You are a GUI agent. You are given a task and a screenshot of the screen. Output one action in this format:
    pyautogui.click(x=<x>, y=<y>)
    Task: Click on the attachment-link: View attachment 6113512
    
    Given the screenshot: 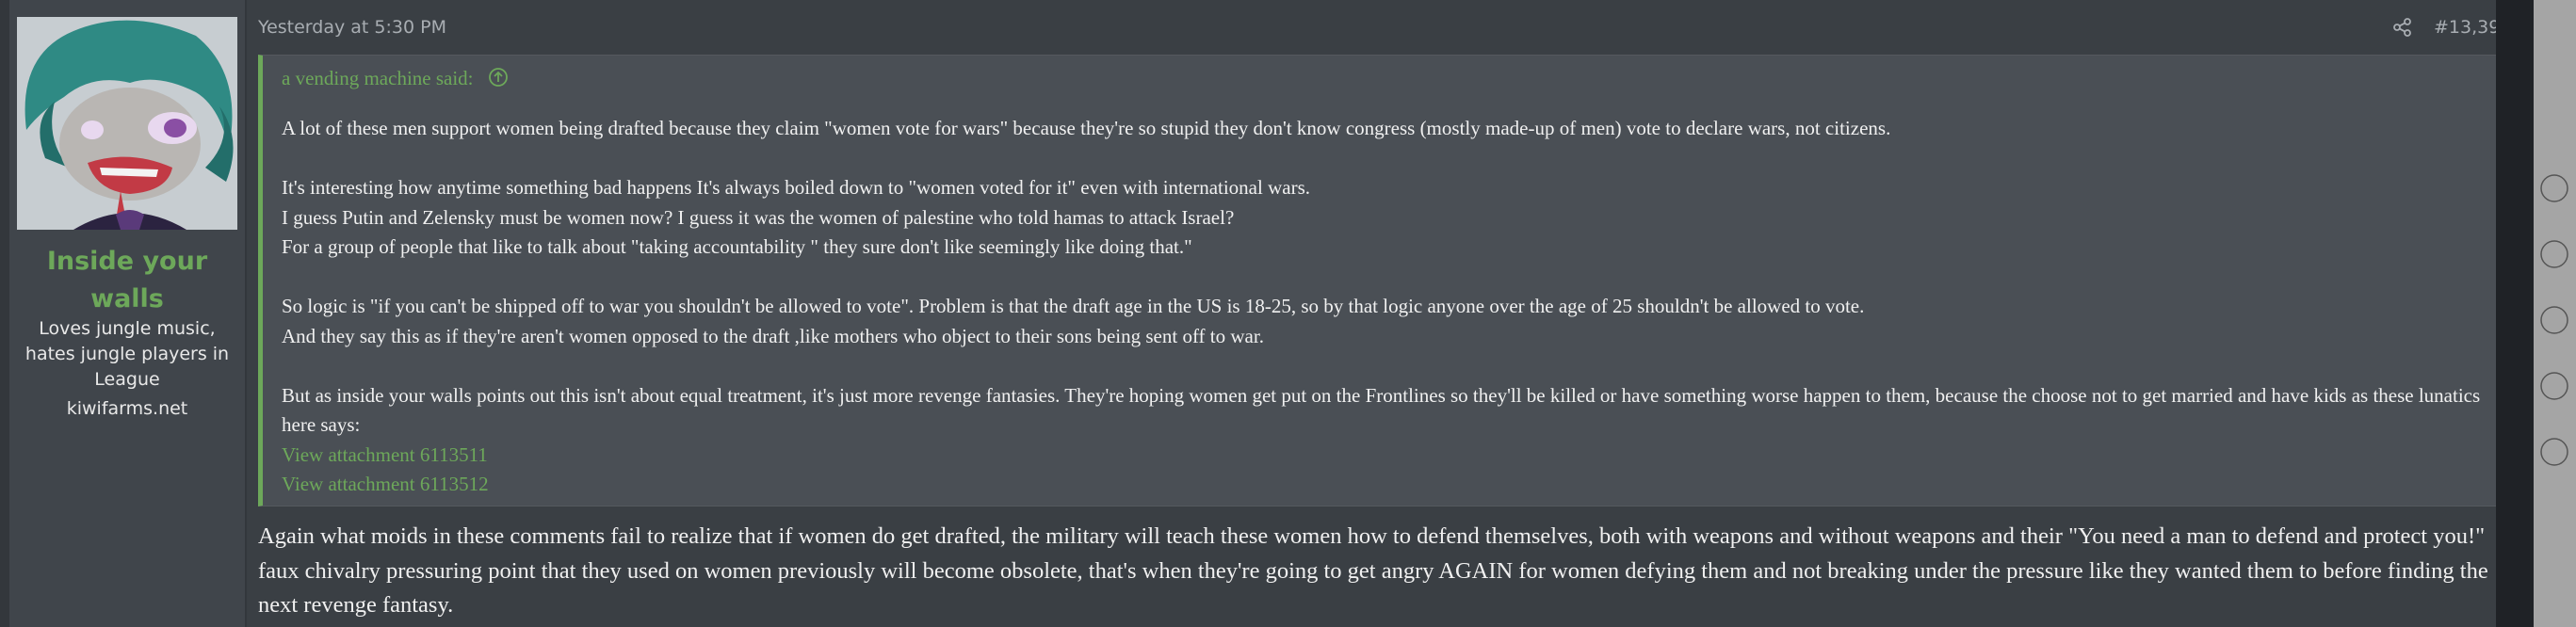 What is the action you would take?
    pyautogui.click(x=1386, y=485)
    